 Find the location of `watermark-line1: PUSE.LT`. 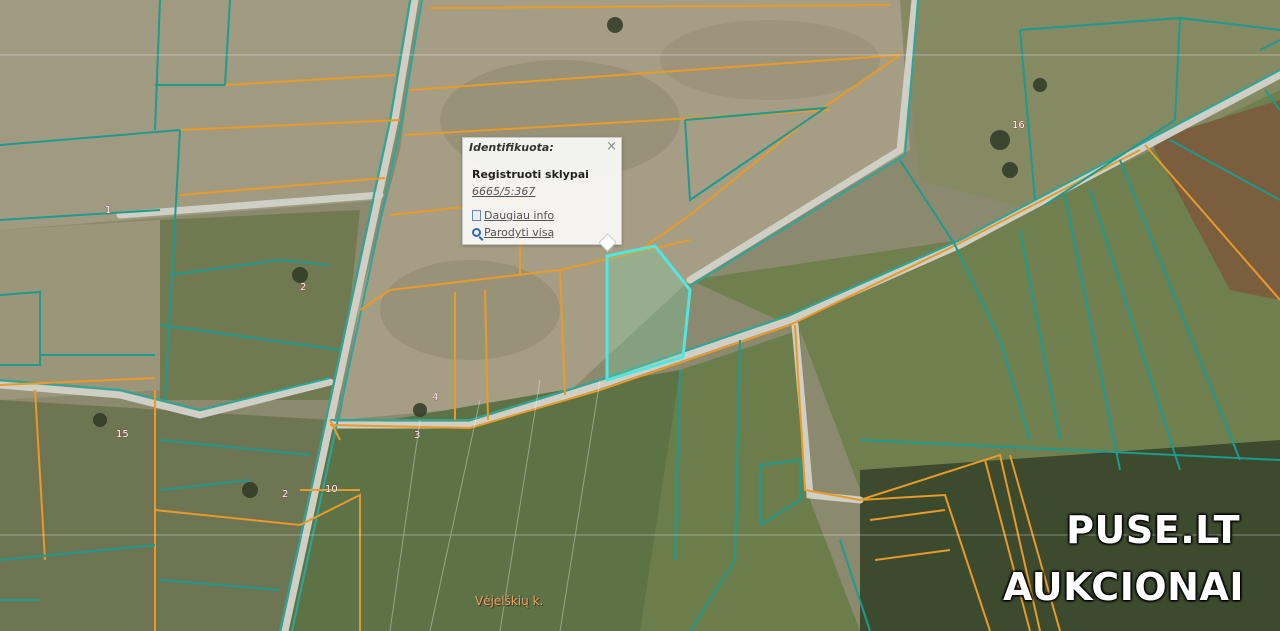

watermark-line1: PUSE.LT is located at coordinates (1153, 530).